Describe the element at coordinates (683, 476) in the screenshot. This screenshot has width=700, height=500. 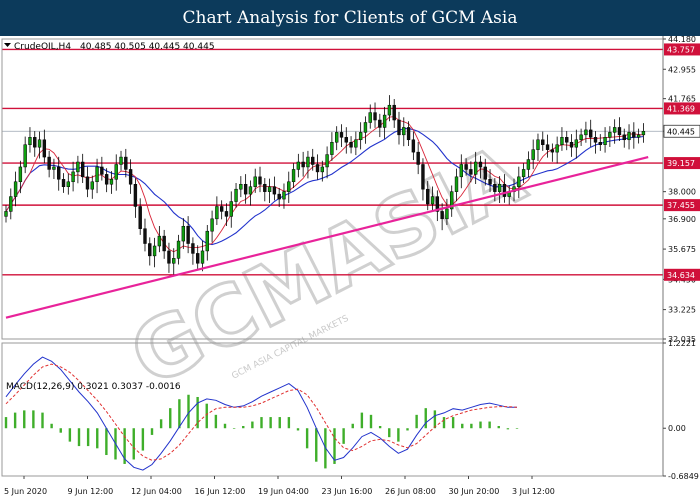
I see `macd-y-tick-label: -0.6849` at that location.